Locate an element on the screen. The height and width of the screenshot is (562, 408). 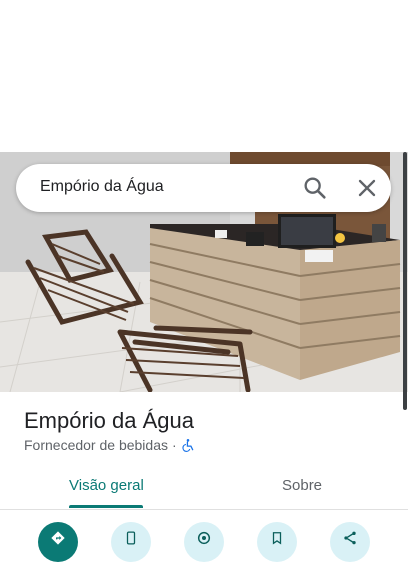
tab-overview: Visão geral is located at coordinates (106, 485).